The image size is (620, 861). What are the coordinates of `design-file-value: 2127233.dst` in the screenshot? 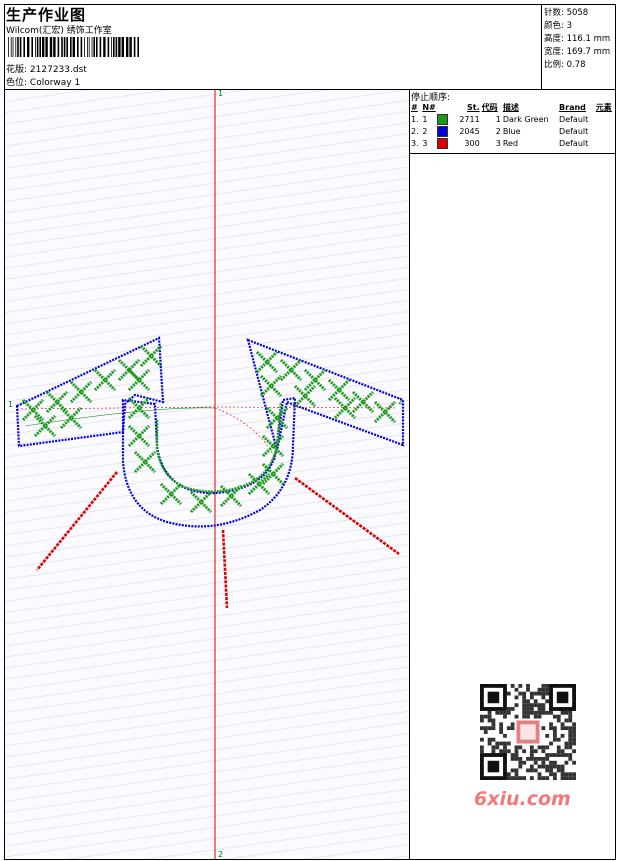 It's located at (58, 70).